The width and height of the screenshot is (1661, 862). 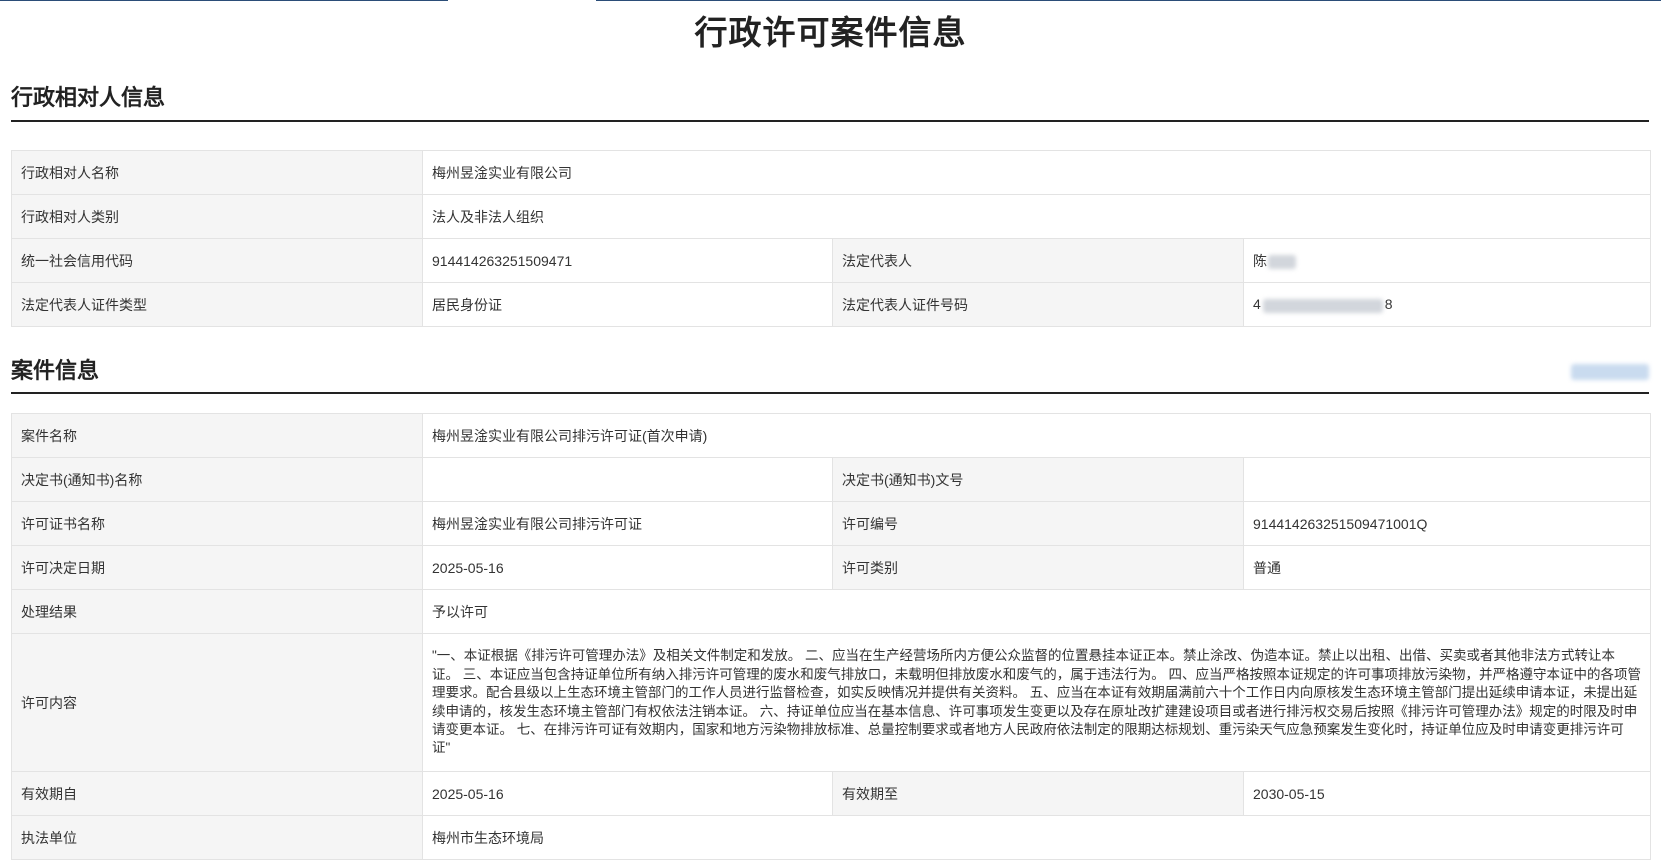 What do you see at coordinates (217, 793) in the screenshot?
I see `valid-from-label: 有效期自` at bounding box center [217, 793].